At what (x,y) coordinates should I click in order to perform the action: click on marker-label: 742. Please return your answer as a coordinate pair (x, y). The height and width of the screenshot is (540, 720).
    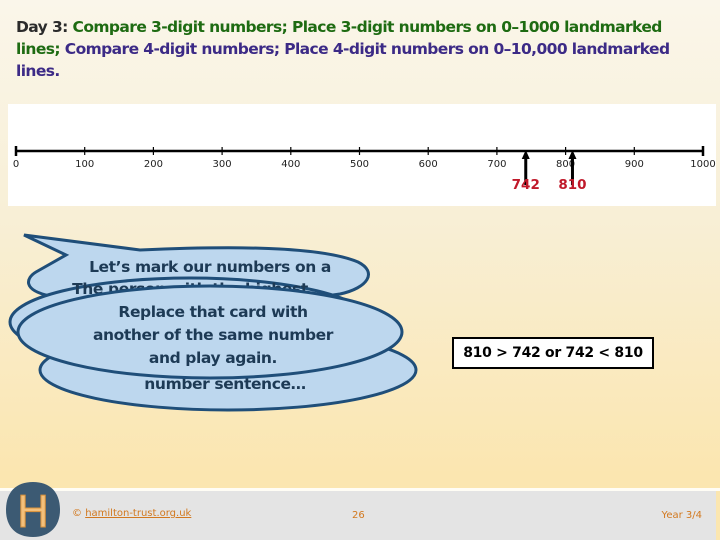
    Looking at the image, I should click on (526, 185).